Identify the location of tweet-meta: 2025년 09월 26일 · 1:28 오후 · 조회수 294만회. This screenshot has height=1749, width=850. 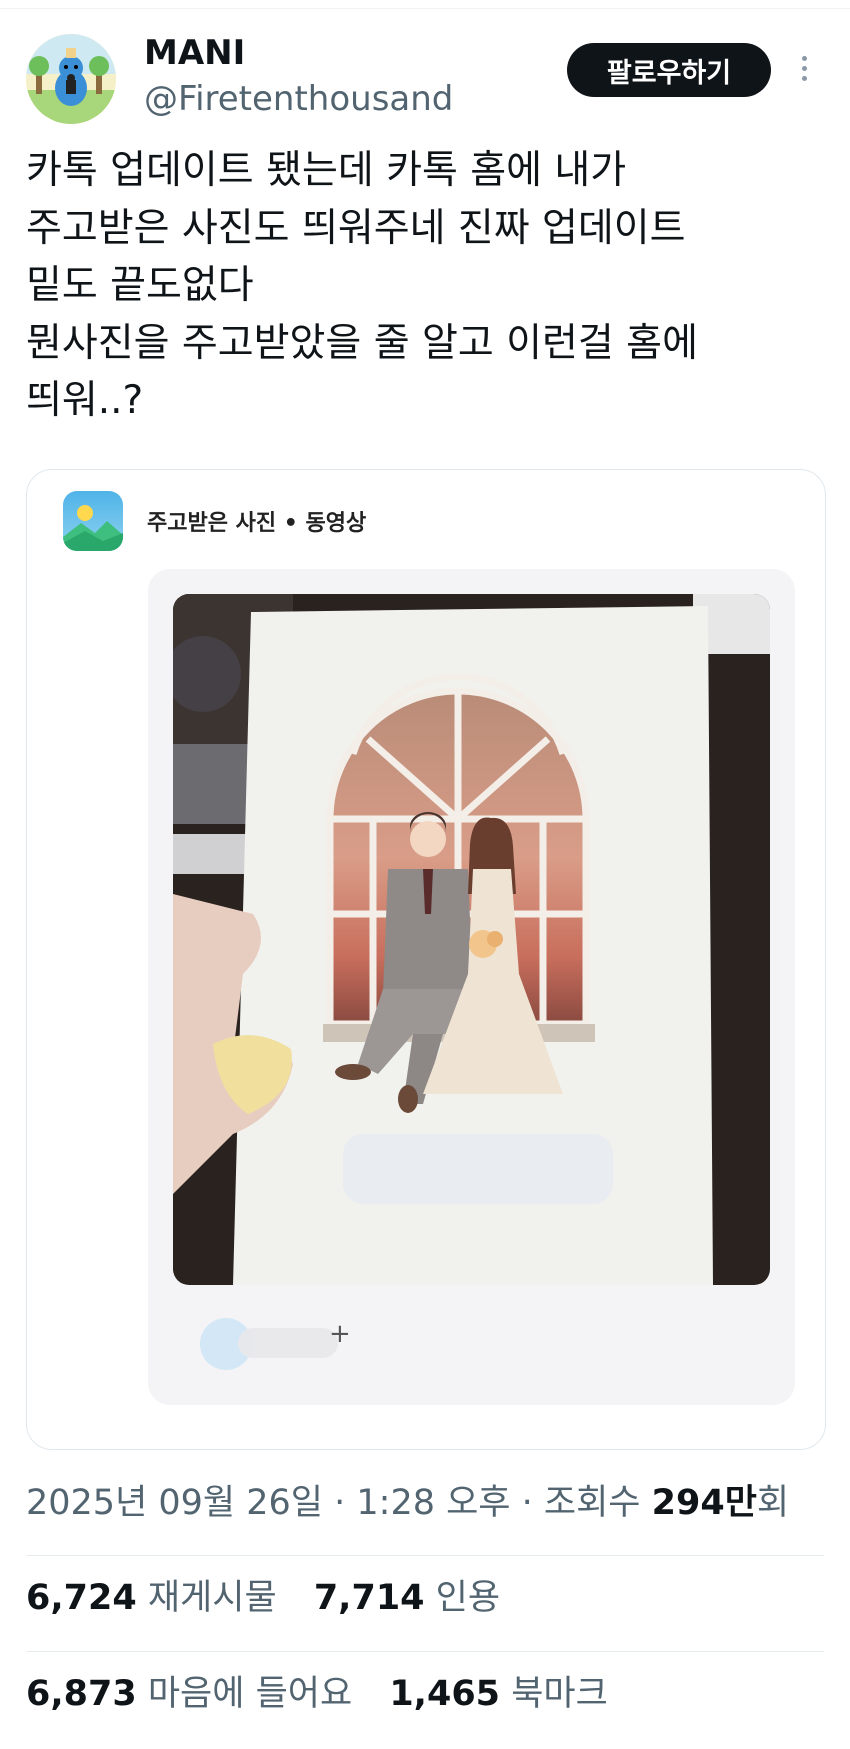
(407, 1503).